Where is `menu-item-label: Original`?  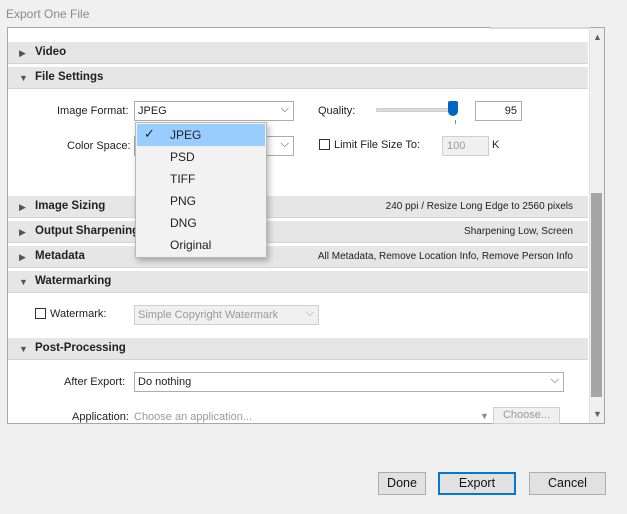
menu-item-label: Original is located at coordinates (191, 245).